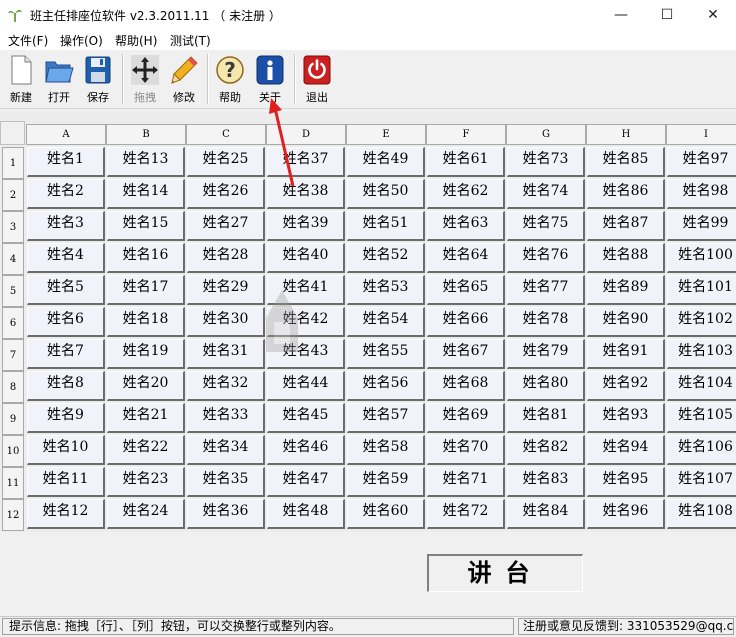 The height and width of the screenshot is (637, 736). Describe the element at coordinates (546, 162) in the screenshot. I see `seat-cell: 姓名73` at that location.